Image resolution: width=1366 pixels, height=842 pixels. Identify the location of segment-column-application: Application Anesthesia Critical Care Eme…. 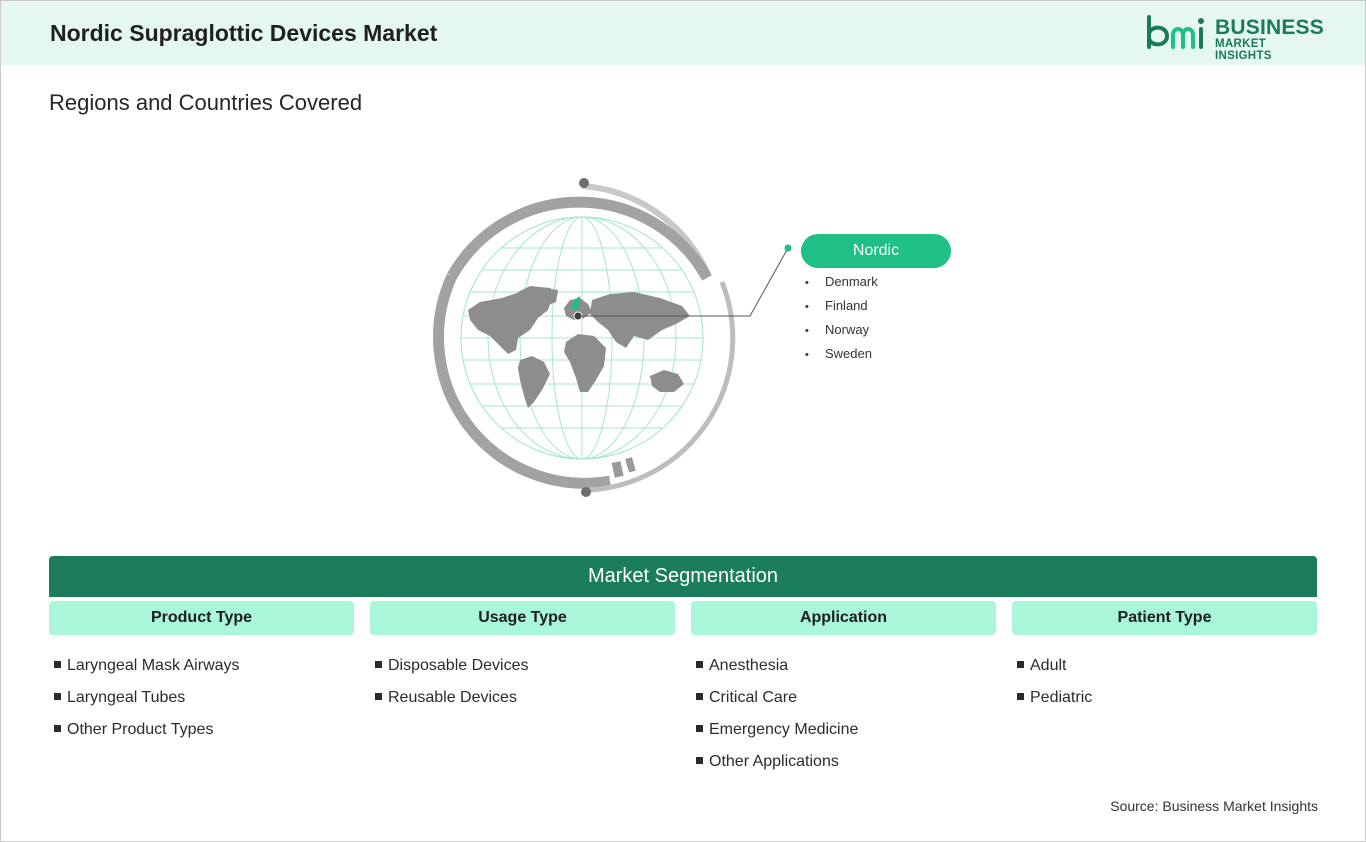
(843, 691).